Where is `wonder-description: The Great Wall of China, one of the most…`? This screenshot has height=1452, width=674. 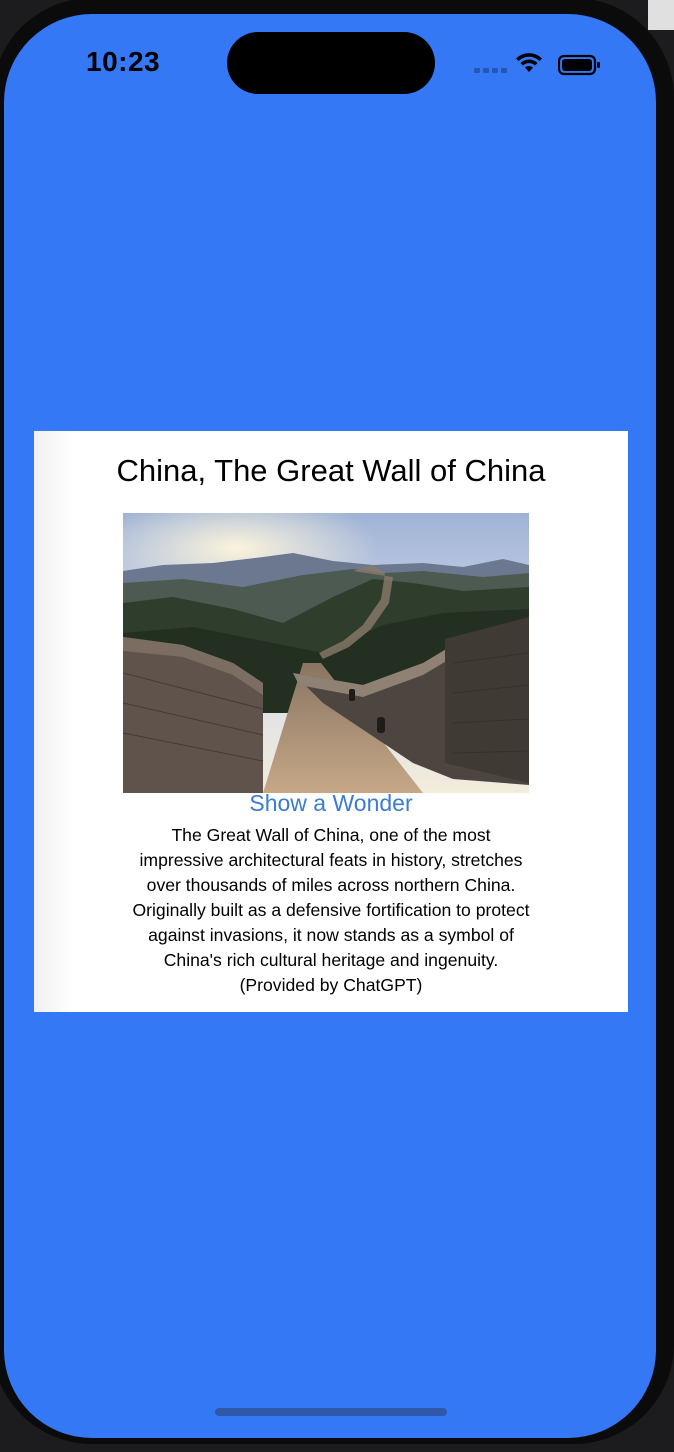 wonder-description: The Great Wall of China, one of the most… is located at coordinates (331, 910).